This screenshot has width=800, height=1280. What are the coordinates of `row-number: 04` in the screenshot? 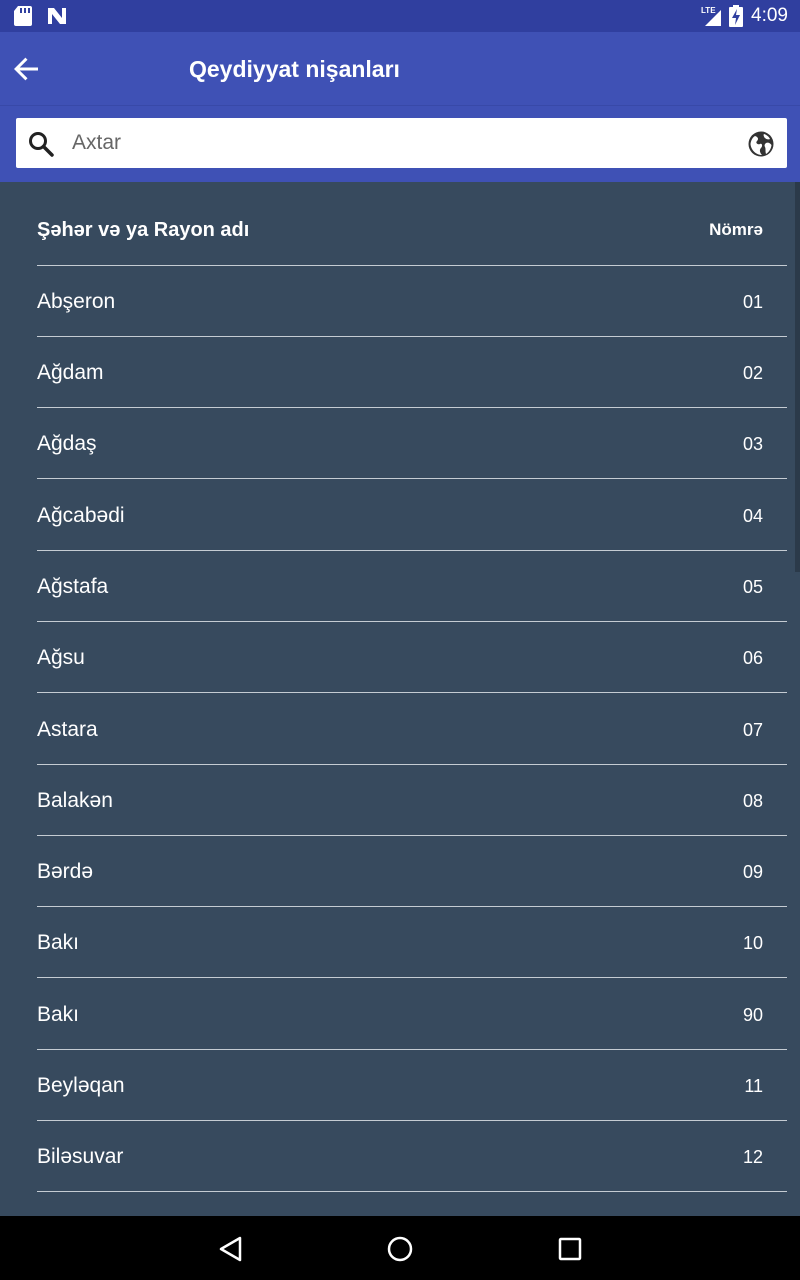 It's located at (752, 516).